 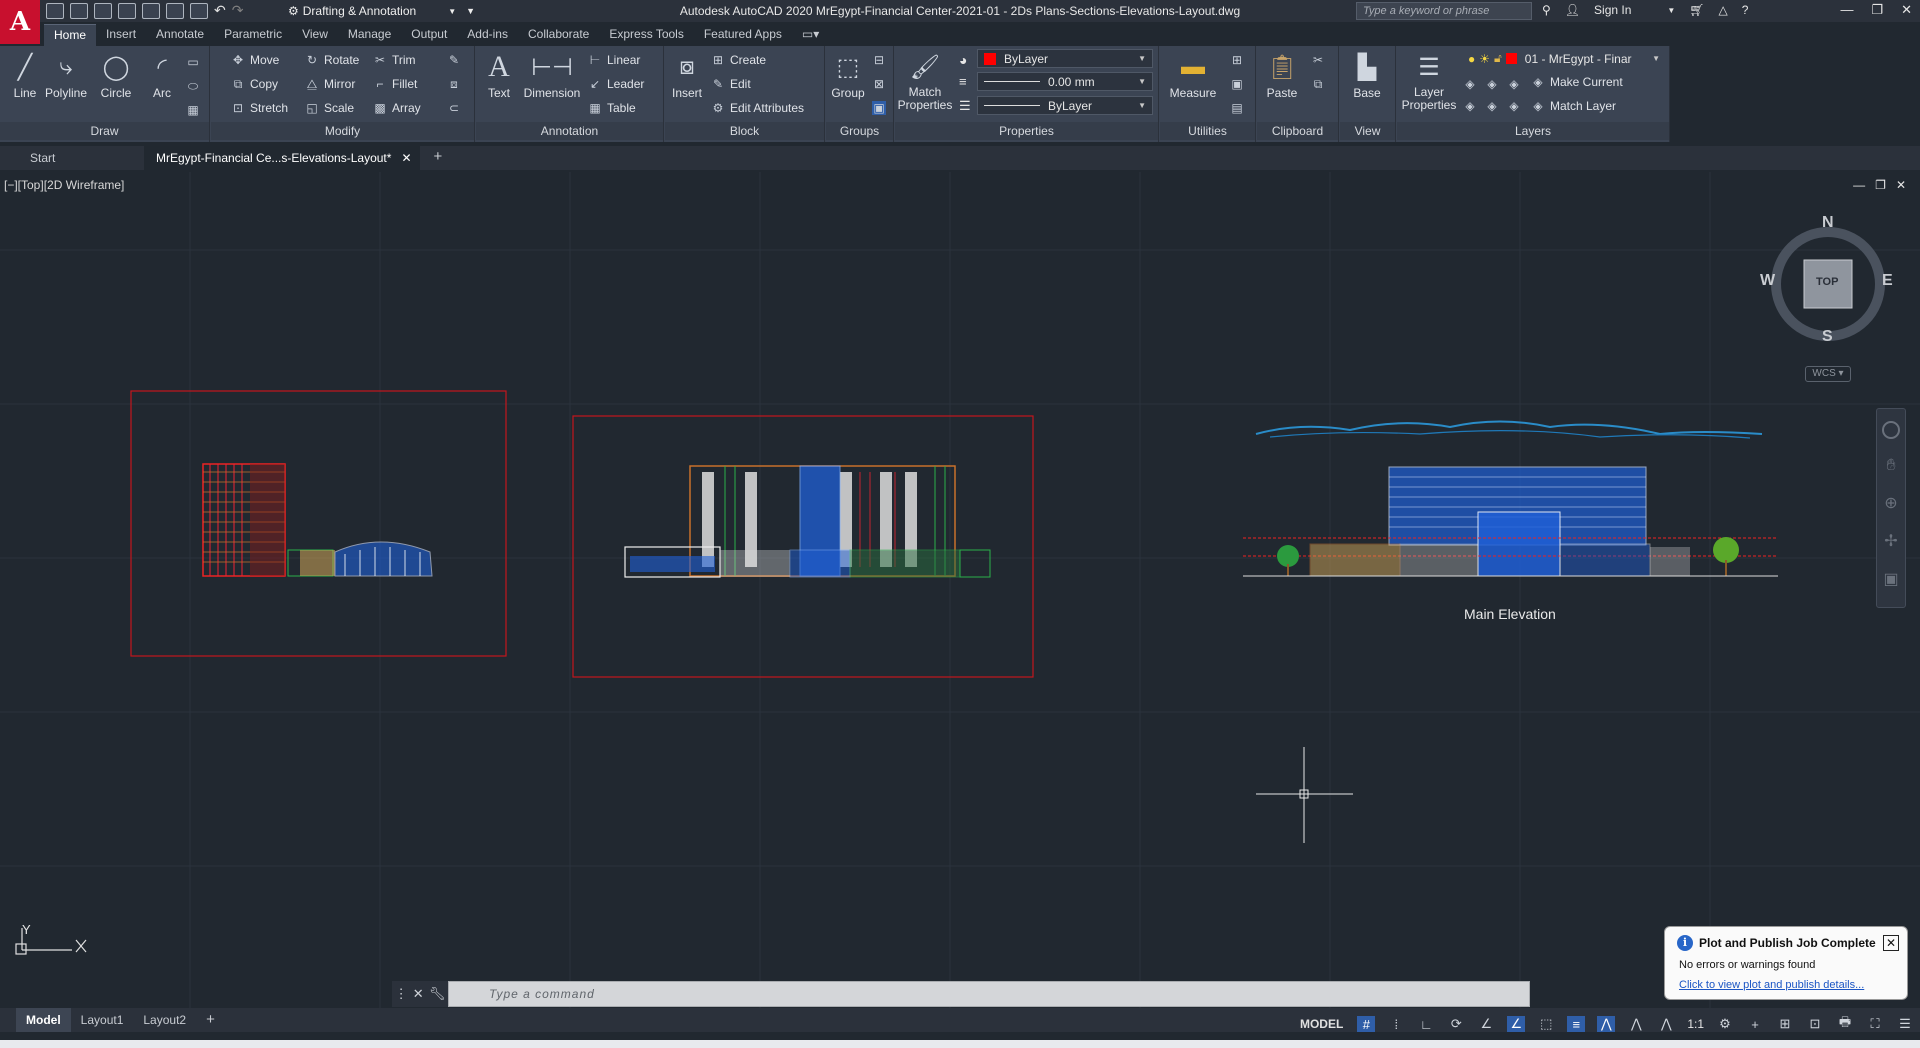 I want to click on new-file-icon, so click(x=55, y=10).